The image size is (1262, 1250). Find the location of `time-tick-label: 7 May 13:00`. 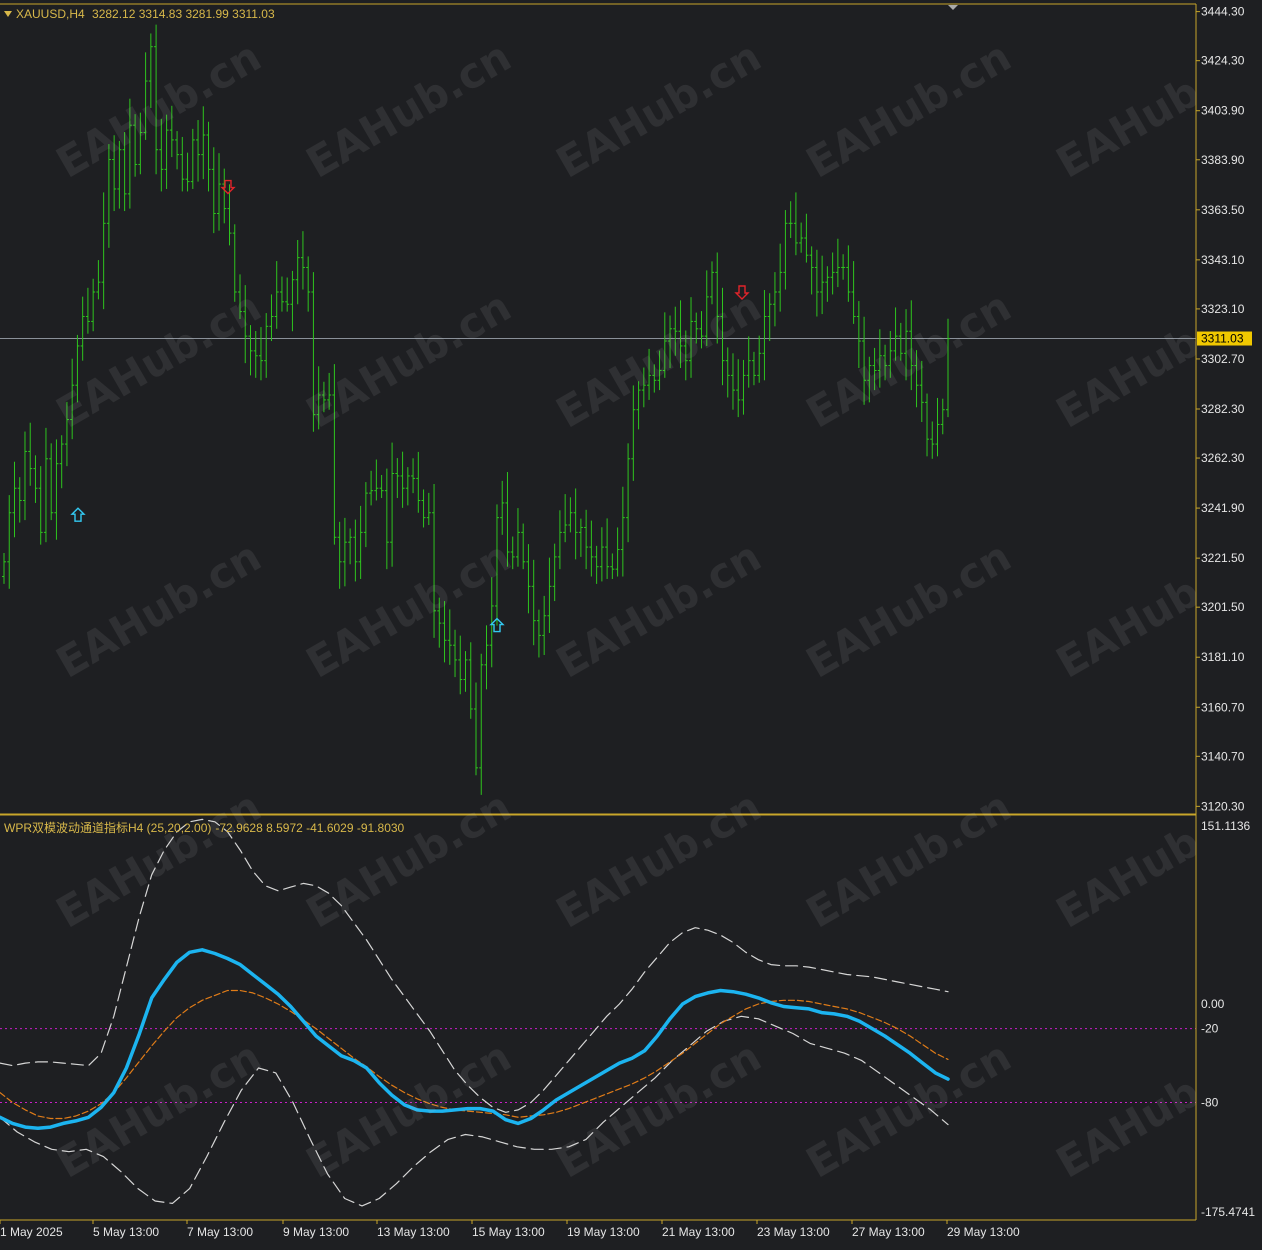

time-tick-label: 7 May 13:00 is located at coordinates (220, 1232).